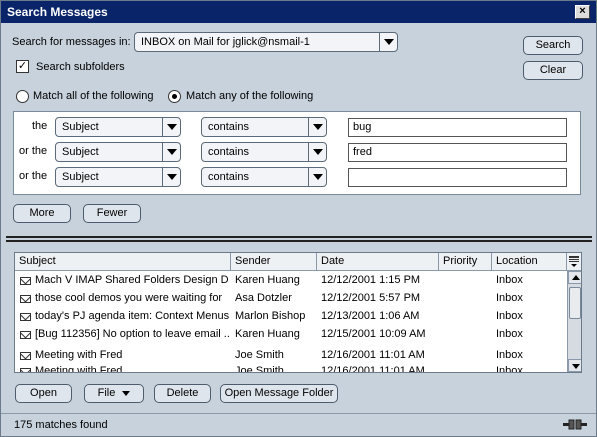 The image size is (597, 437). I want to click on search-subfolders-checkbox: ✓, so click(22, 66).